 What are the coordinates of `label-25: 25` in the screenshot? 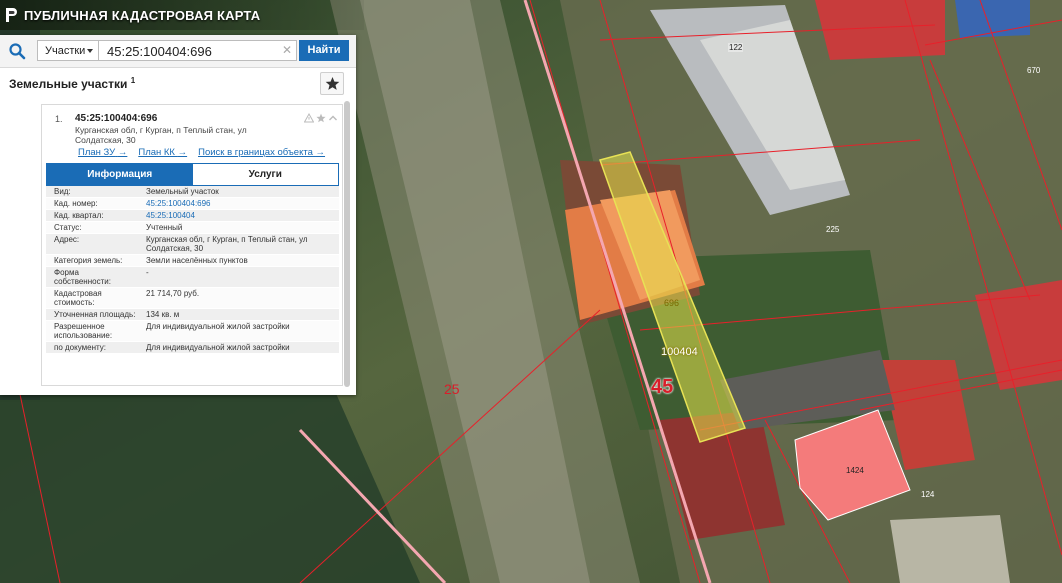 It's located at (452, 389).